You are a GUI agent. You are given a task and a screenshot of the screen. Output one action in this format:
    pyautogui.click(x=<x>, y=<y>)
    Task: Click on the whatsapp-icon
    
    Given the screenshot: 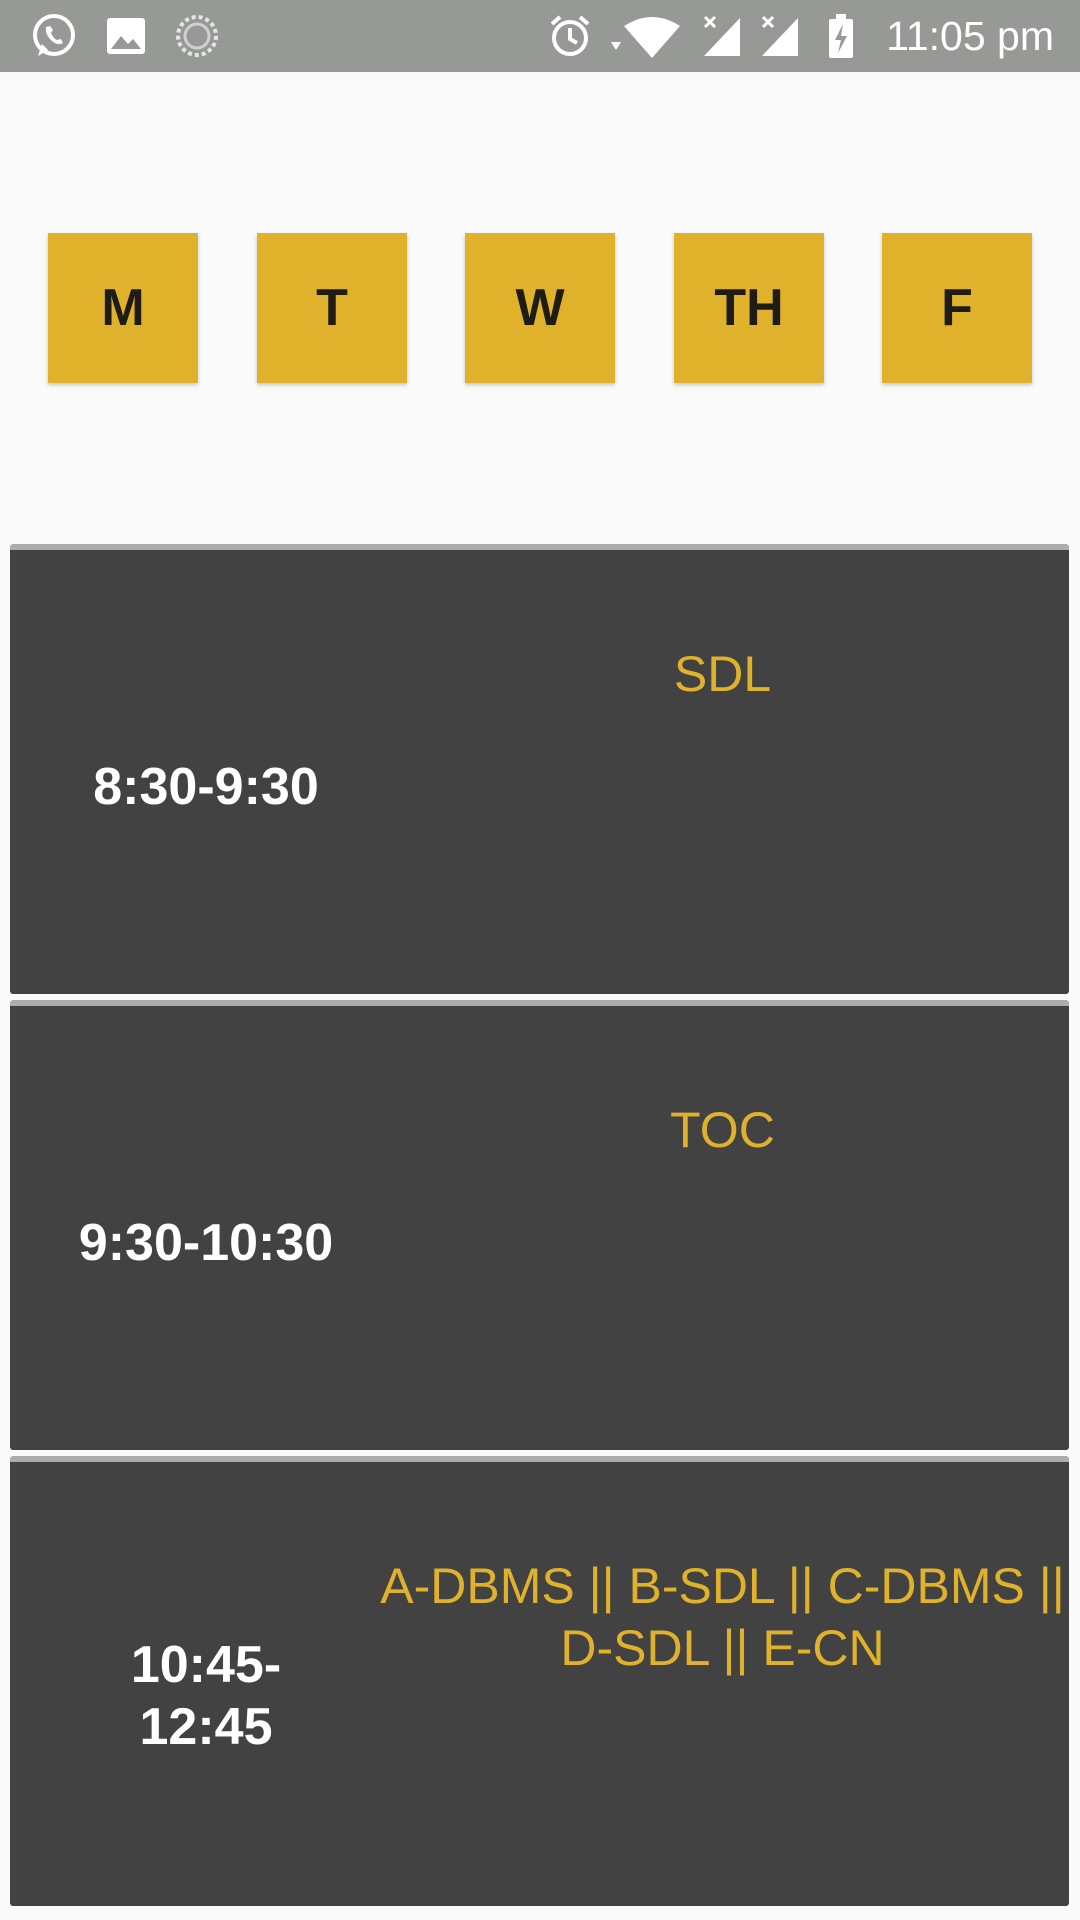 What is the action you would take?
    pyautogui.click(x=54, y=35)
    